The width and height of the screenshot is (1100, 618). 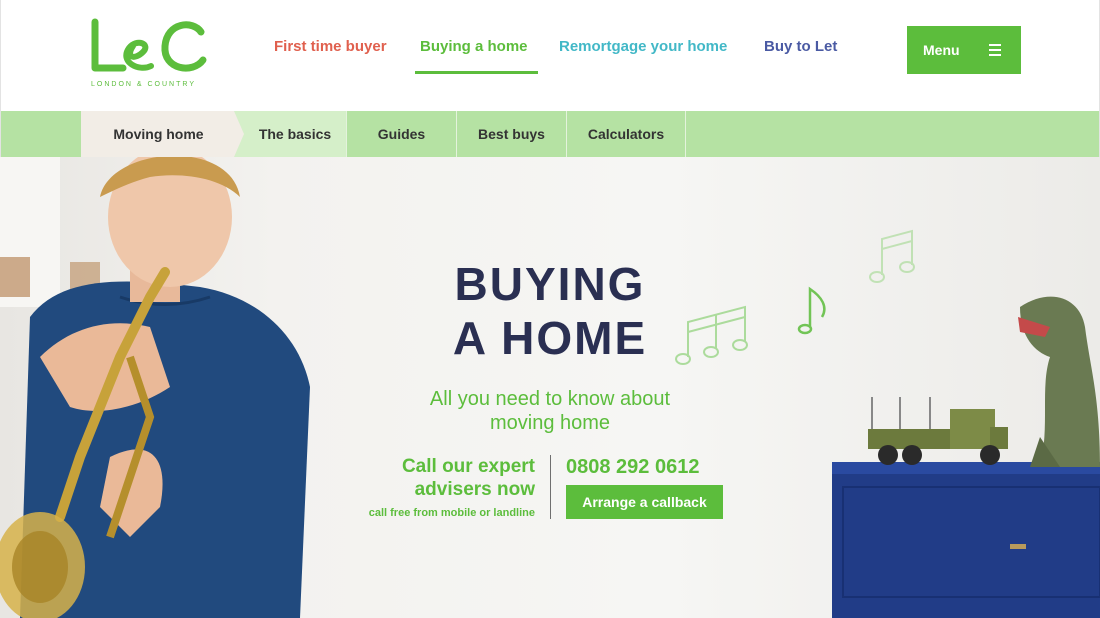 What do you see at coordinates (451, 513) in the screenshot?
I see `cta-note: call free from mobile or landline` at bounding box center [451, 513].